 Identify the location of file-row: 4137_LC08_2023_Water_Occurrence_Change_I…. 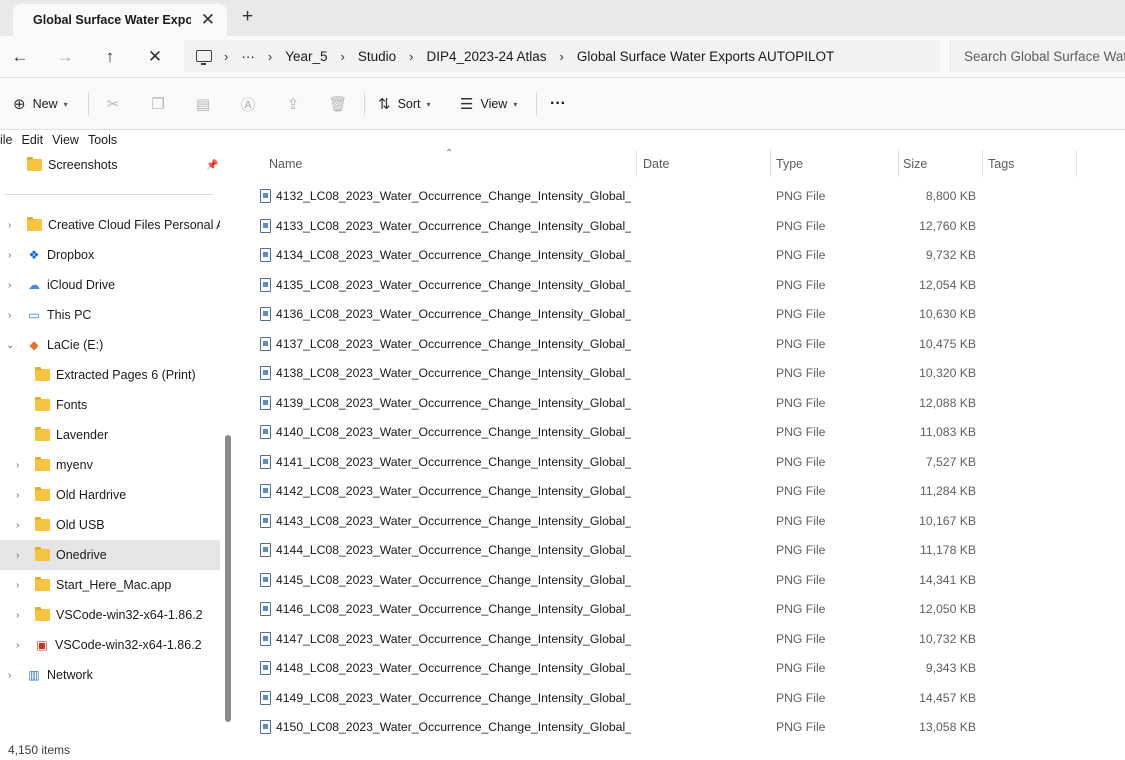
(680, 344).